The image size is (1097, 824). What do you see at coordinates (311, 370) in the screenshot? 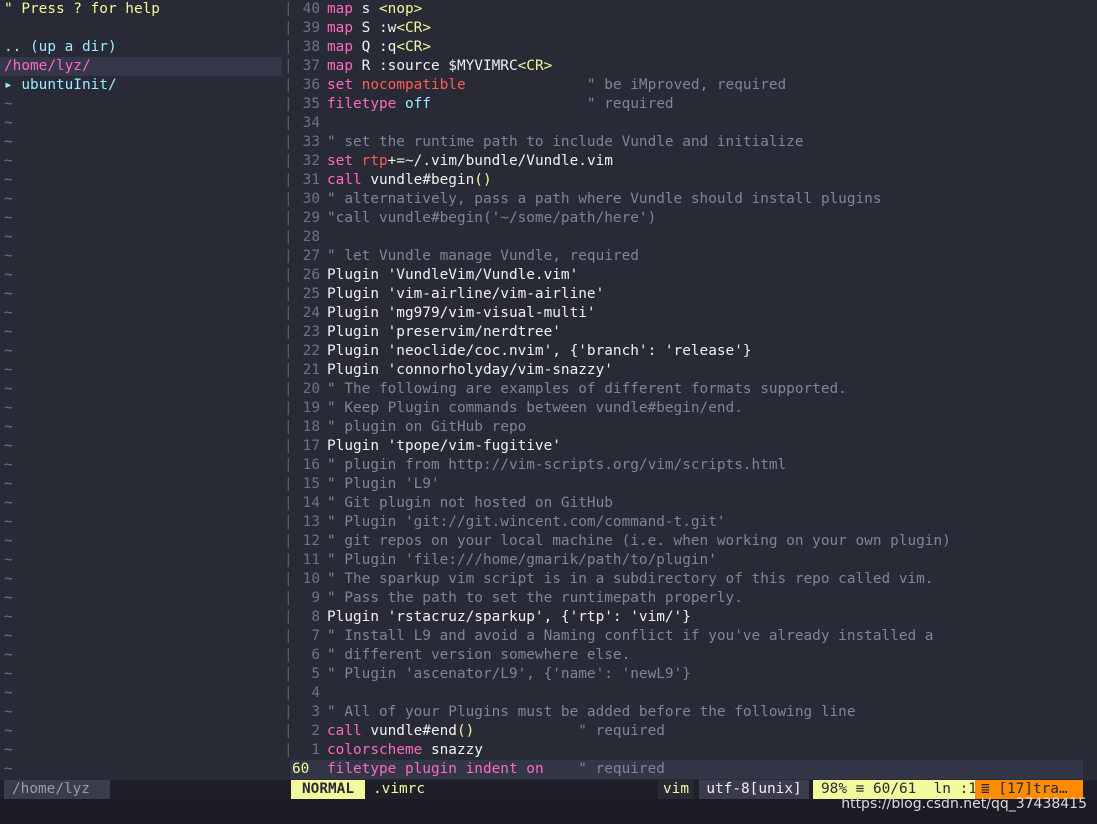
I see `line-number: 21` at bounding box center [311, 370].